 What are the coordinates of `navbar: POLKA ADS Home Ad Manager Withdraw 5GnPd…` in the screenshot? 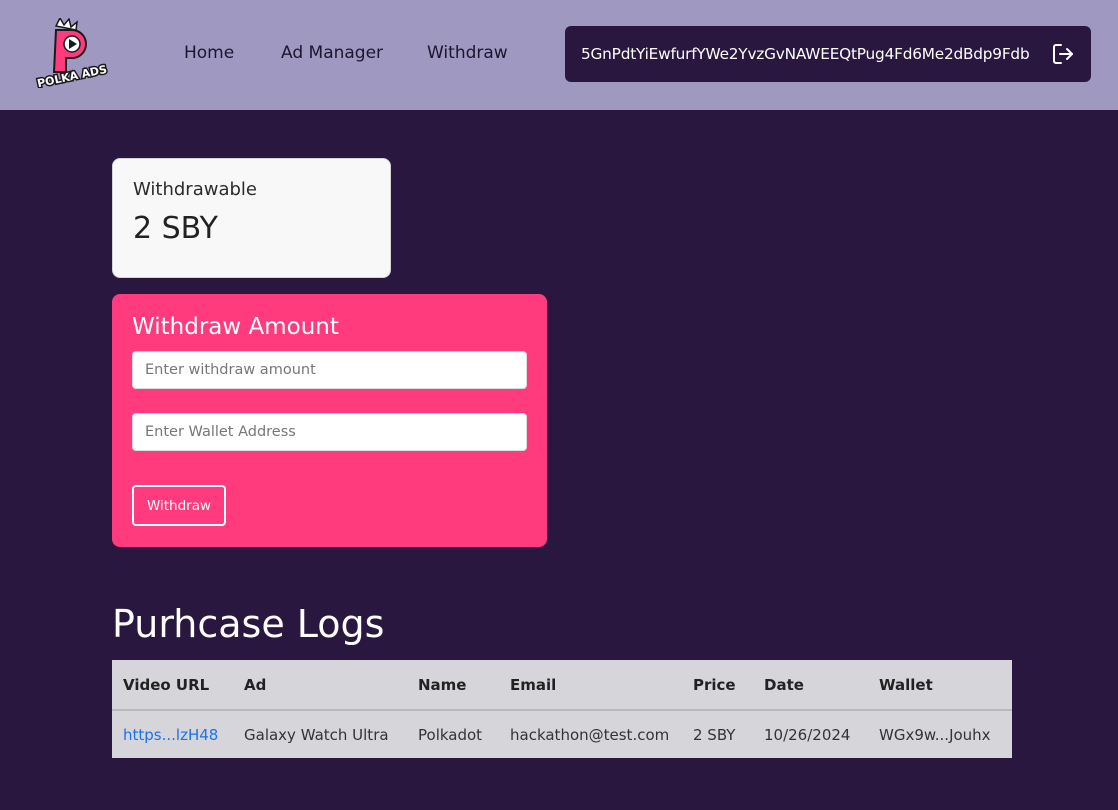 It's located at (559, 55).